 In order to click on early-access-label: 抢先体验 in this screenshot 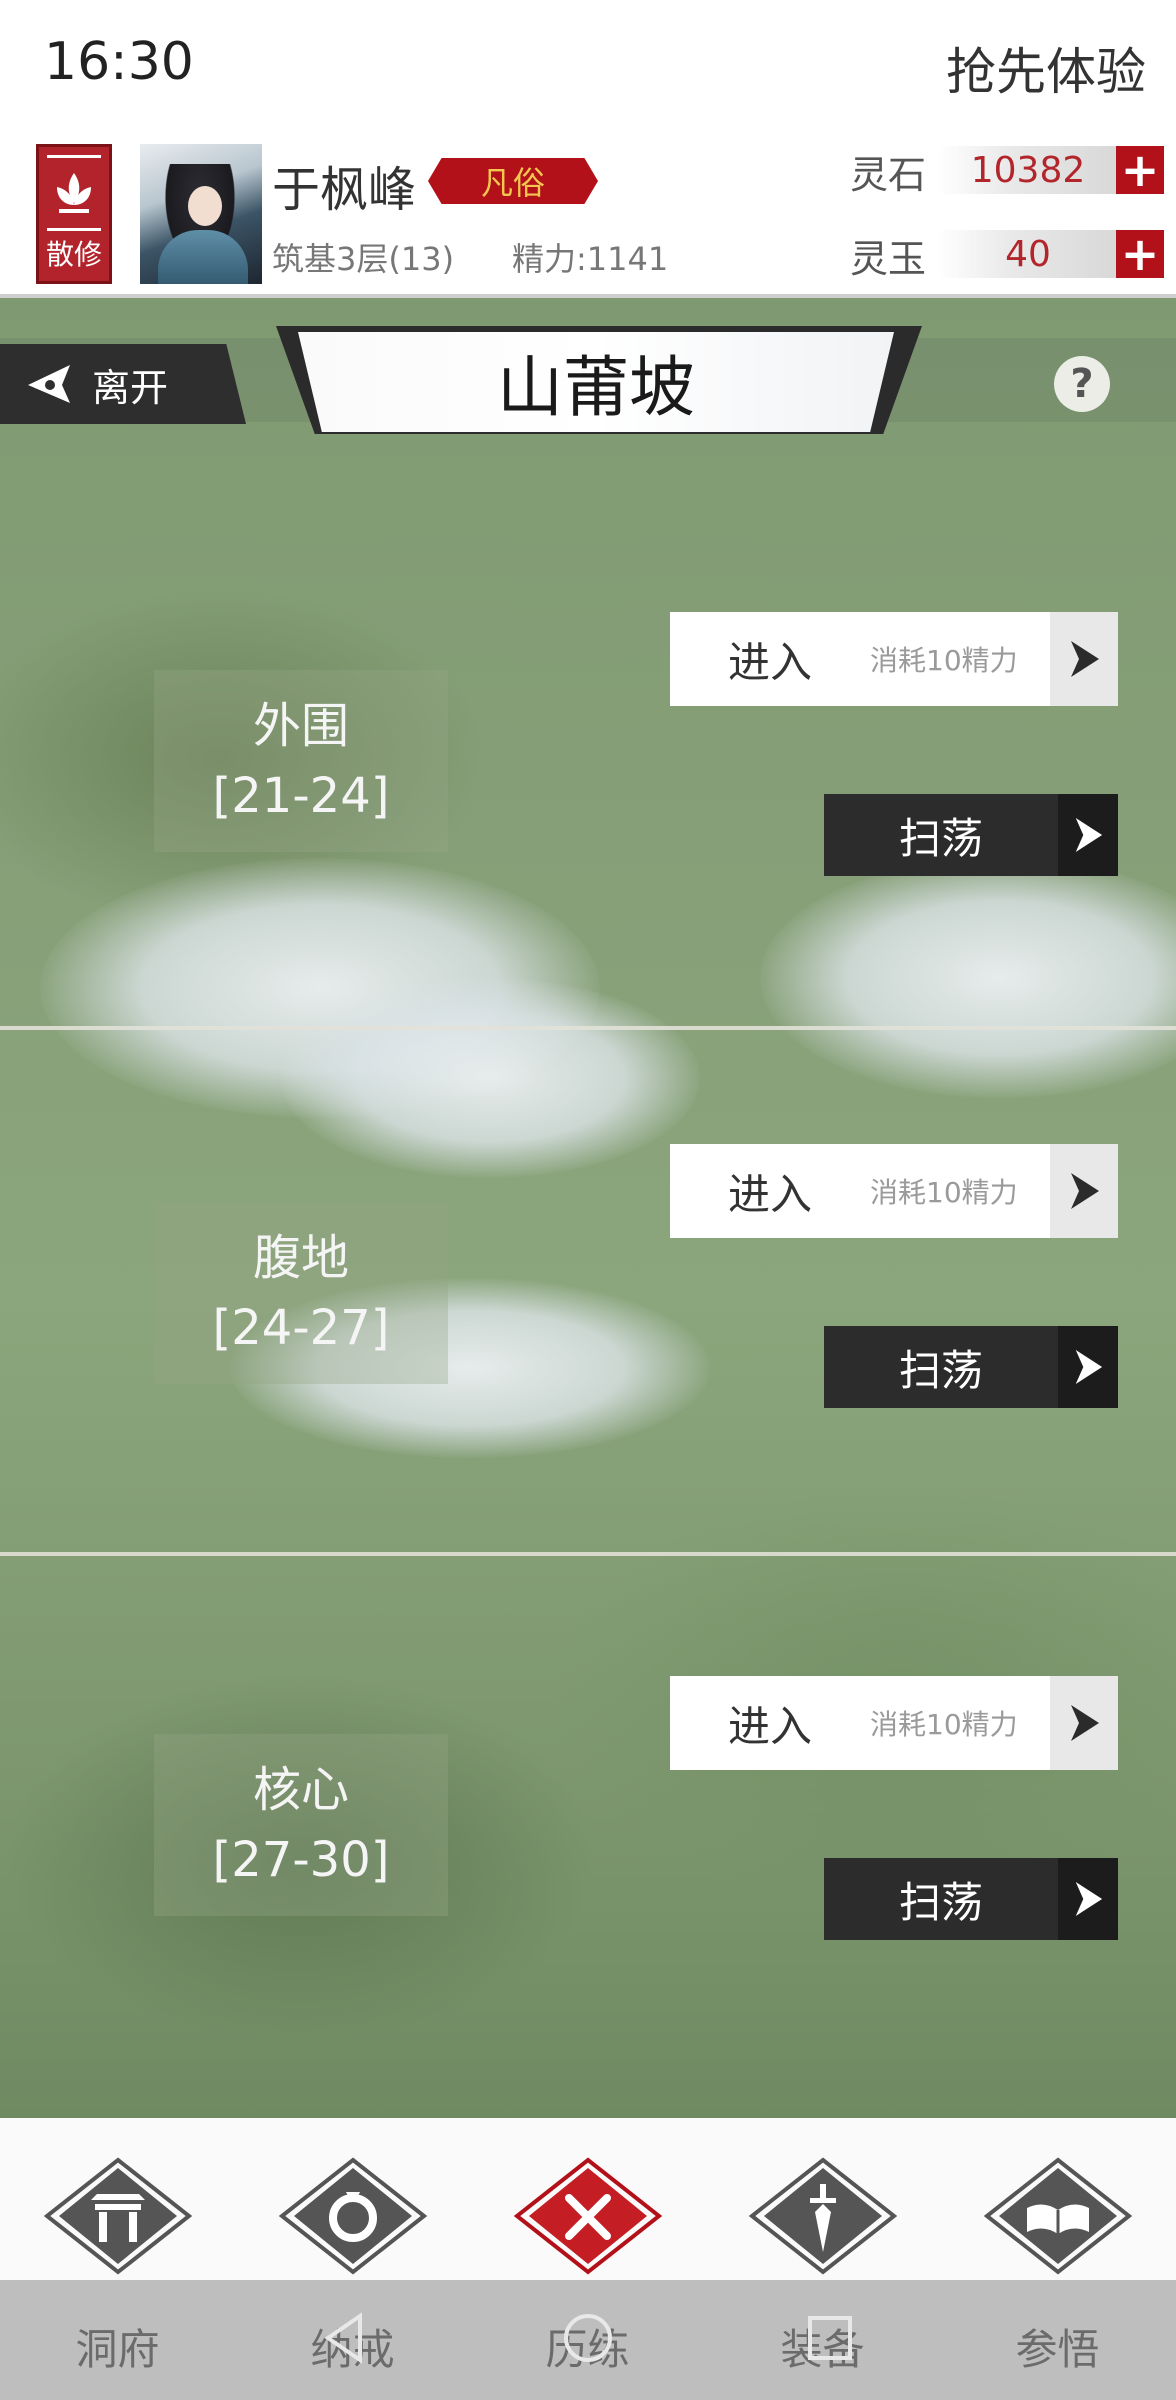, I will do `click(1046, 68)`.